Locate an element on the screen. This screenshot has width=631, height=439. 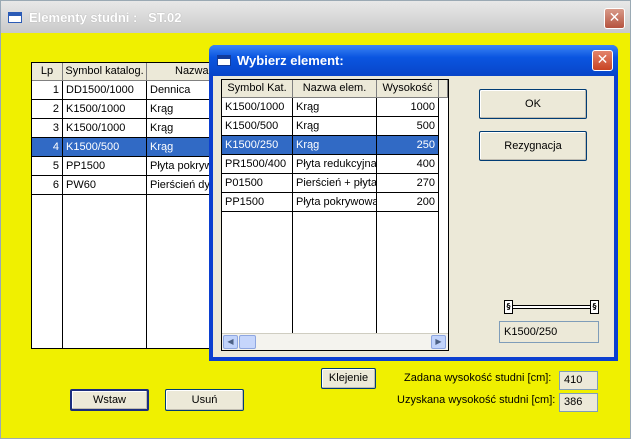
elements-cell-symbol: PW60 is located at coordinates (105, 185).